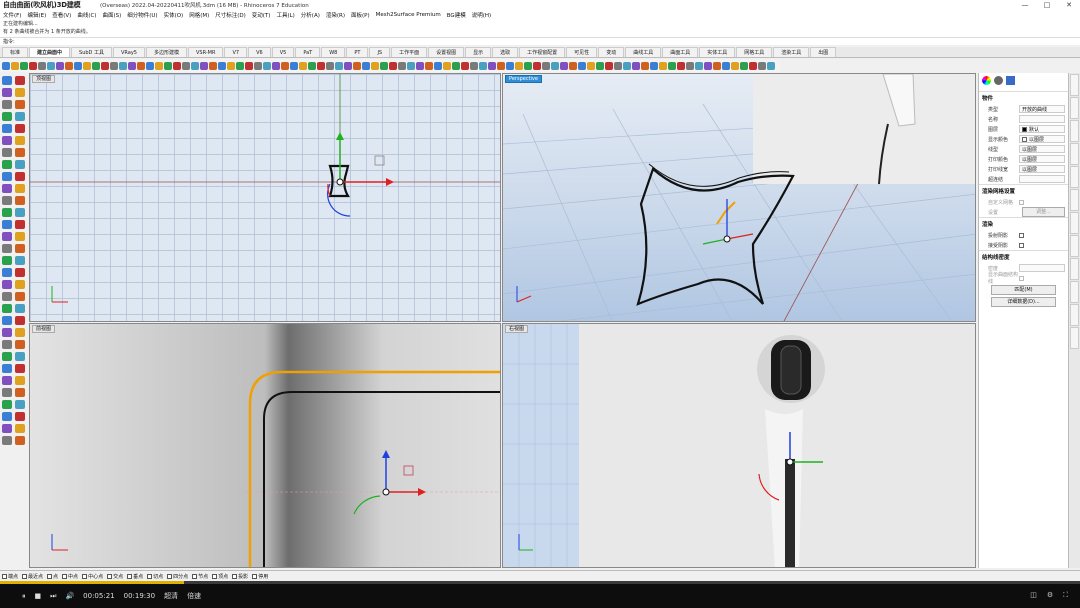 This screenshot has height=608, width=1080. What do you see at coordinates (167, 52) in the screenshot?
I see `tab-polygon: 多边形建模` at bounding box center [167, 52].